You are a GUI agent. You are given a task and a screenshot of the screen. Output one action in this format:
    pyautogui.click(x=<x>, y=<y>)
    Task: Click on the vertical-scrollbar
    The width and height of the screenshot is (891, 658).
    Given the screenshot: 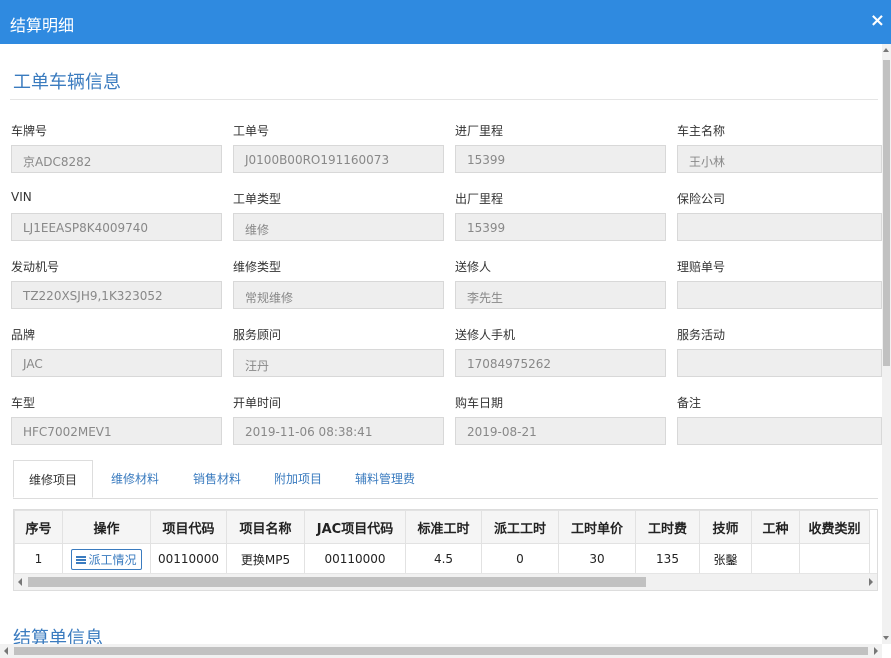 What is the action you would take?
    pyautogui.click(x=886, y=344)
    